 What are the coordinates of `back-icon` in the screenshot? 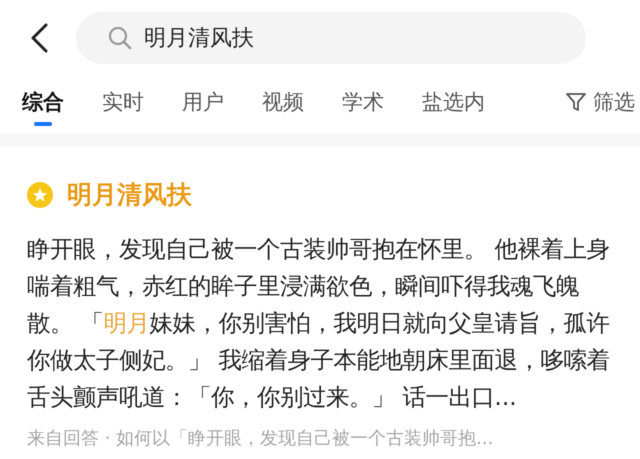 It's located at (39, 38).